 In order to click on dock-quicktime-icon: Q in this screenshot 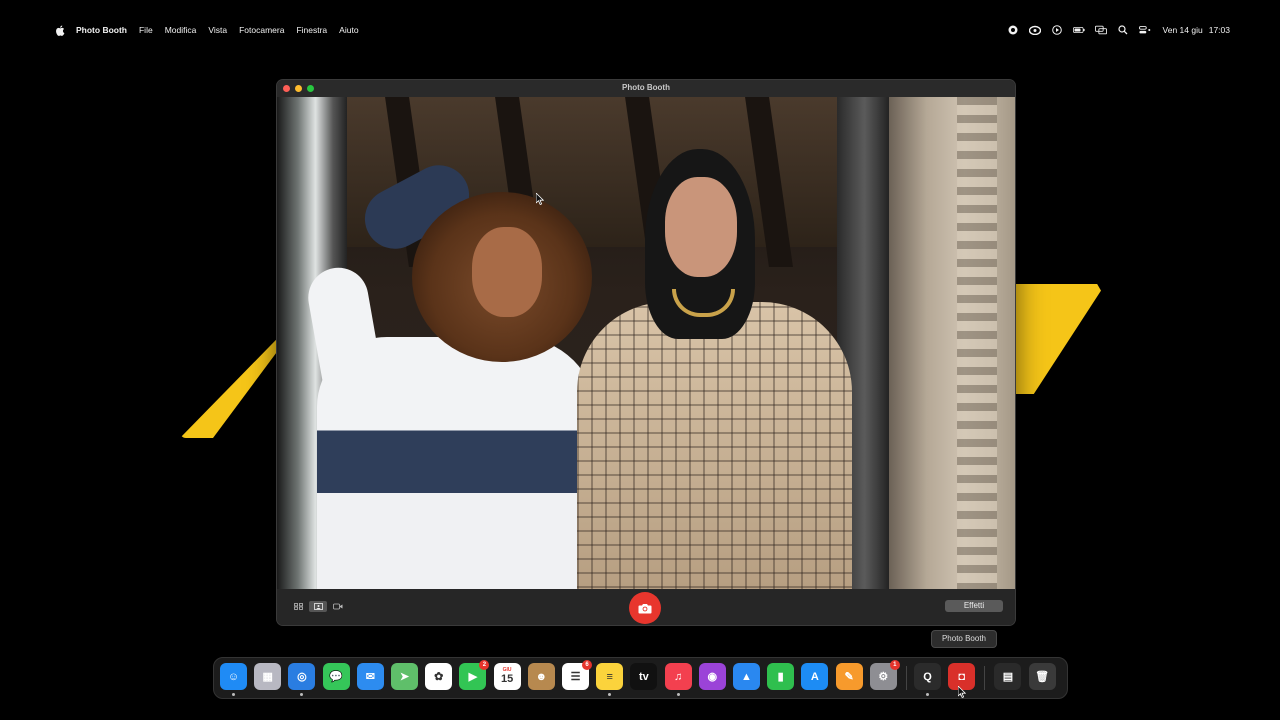, I will do `click(927, 676)`.